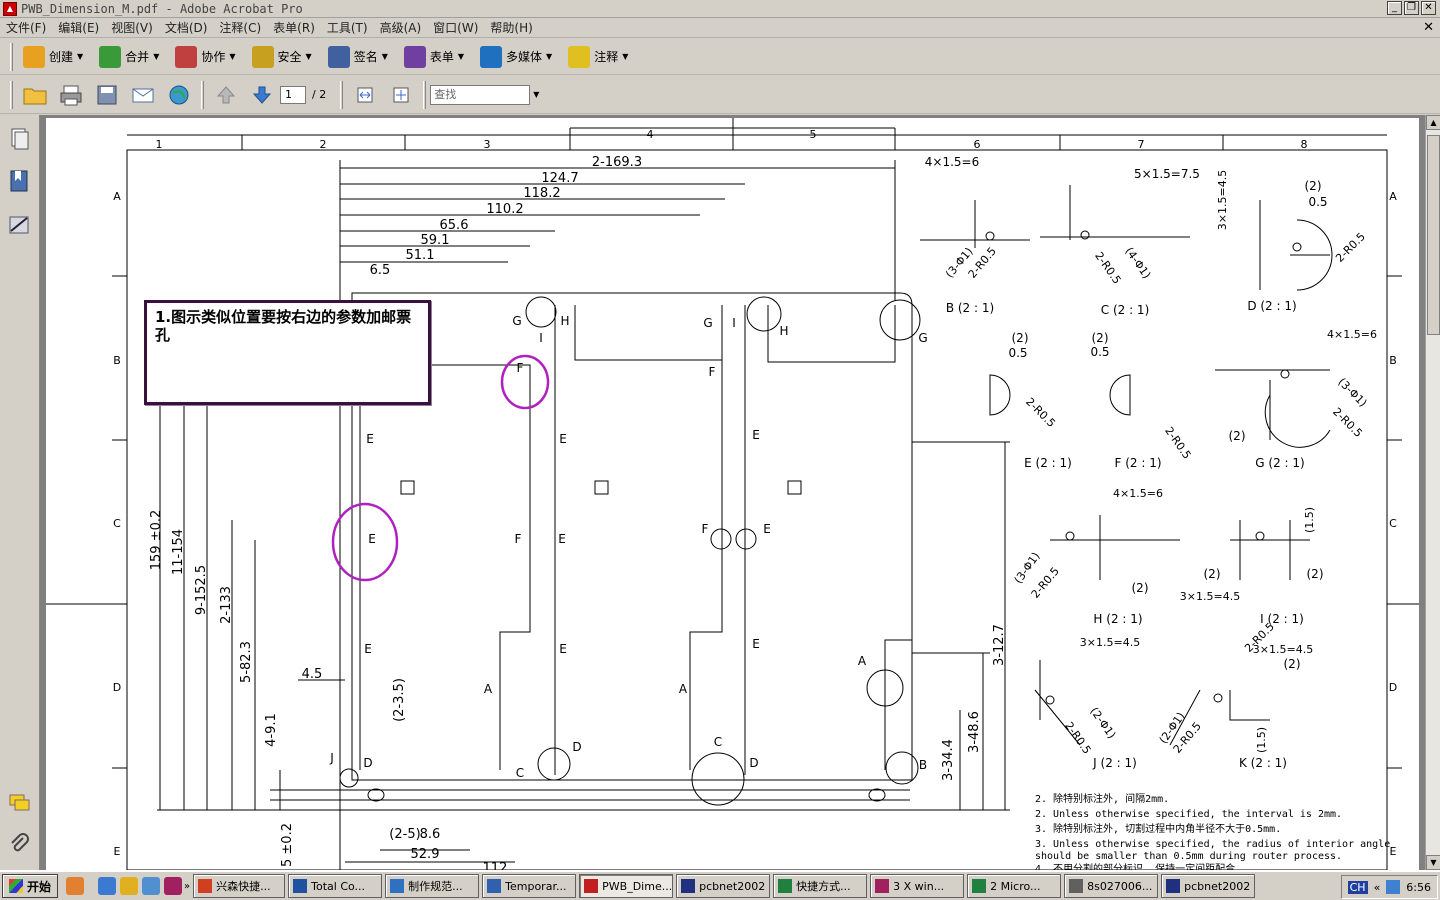  I want to click on signatures-icon, so click(19, 225).